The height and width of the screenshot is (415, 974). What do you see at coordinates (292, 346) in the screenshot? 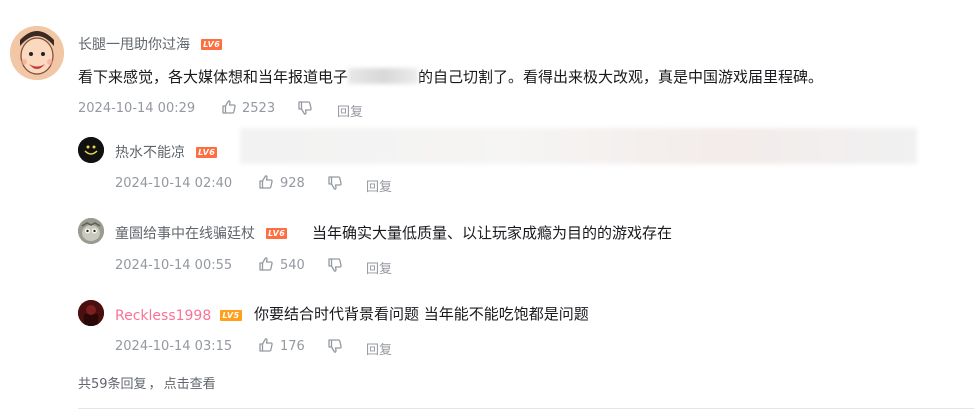
I see `like-count: 176` at bounding box center [292, 346].